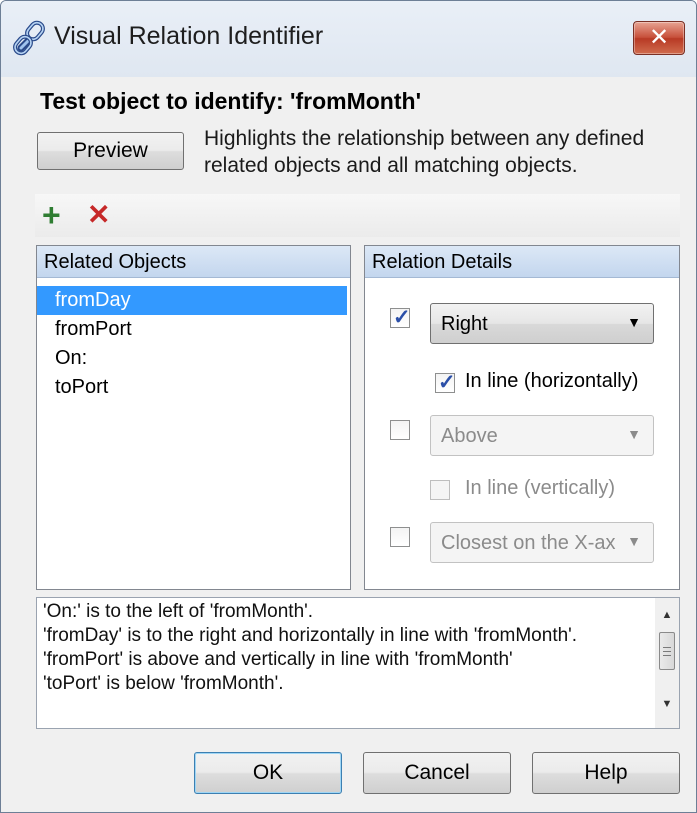 The width and height of the screenshot is (697, 813). What do you see at coordinates (357, 215) in the screenshot?
I see `toolbar: + ✕` at bounding box center [357, 215].